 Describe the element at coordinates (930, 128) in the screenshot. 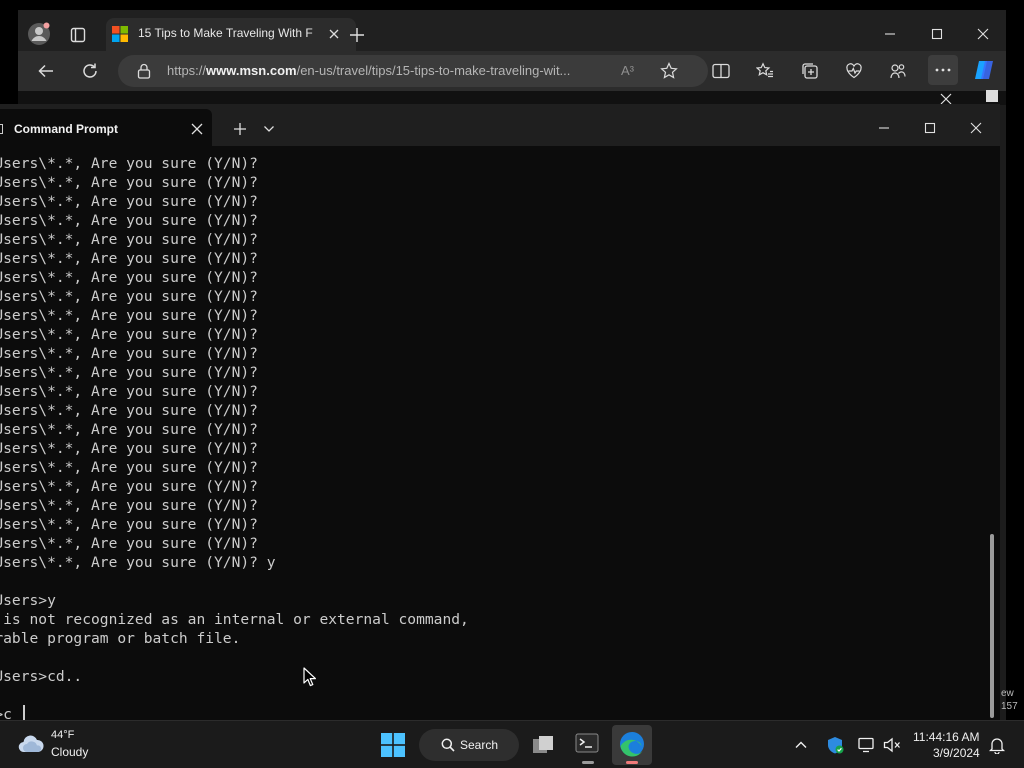

I see `terminal-maximize-icon` at that location.